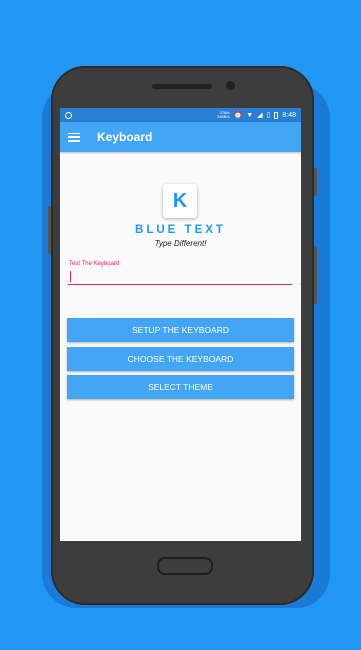 This screenshot has height=650, width=361. What do you see at coordinates (180, 230) in the screenshot?
I see `brand-name: BLUE TEXT` at bounding box center [180, 230].